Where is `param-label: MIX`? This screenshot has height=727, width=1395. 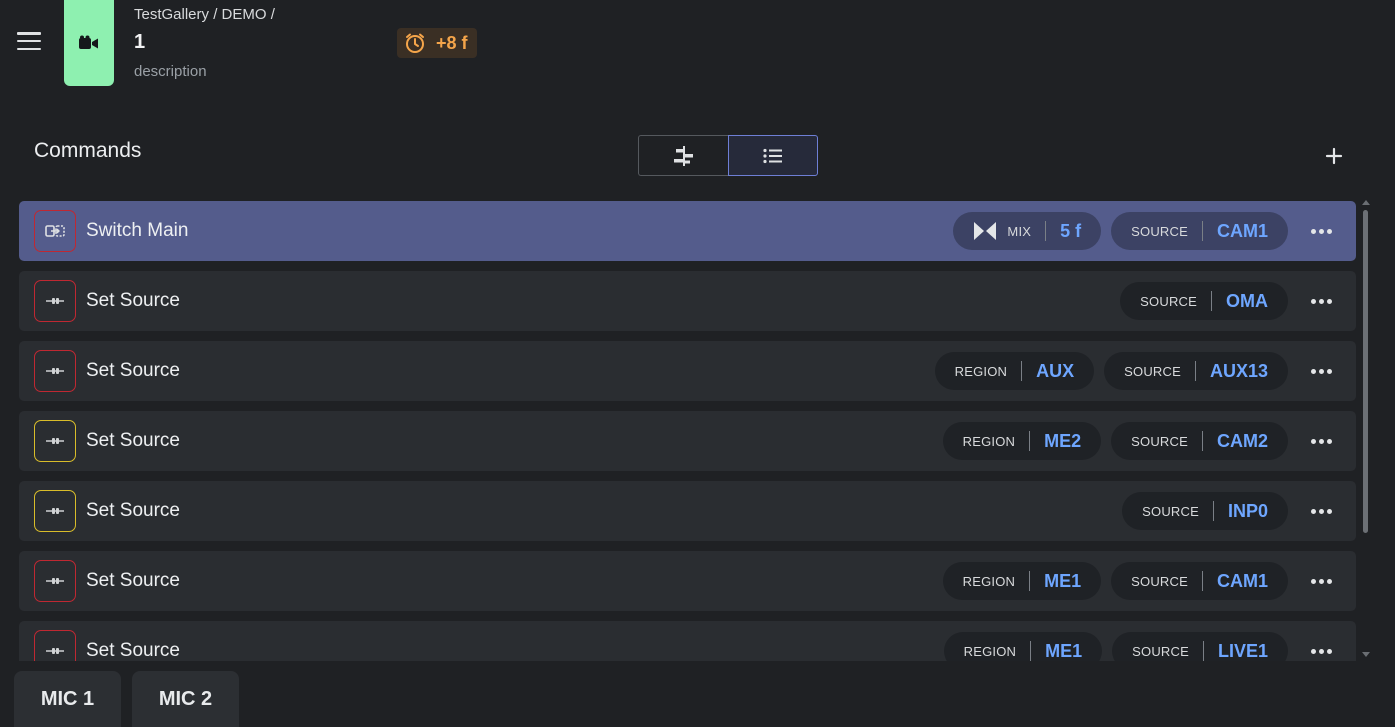
param-label: MIX is located at coordinates (1019, 231).